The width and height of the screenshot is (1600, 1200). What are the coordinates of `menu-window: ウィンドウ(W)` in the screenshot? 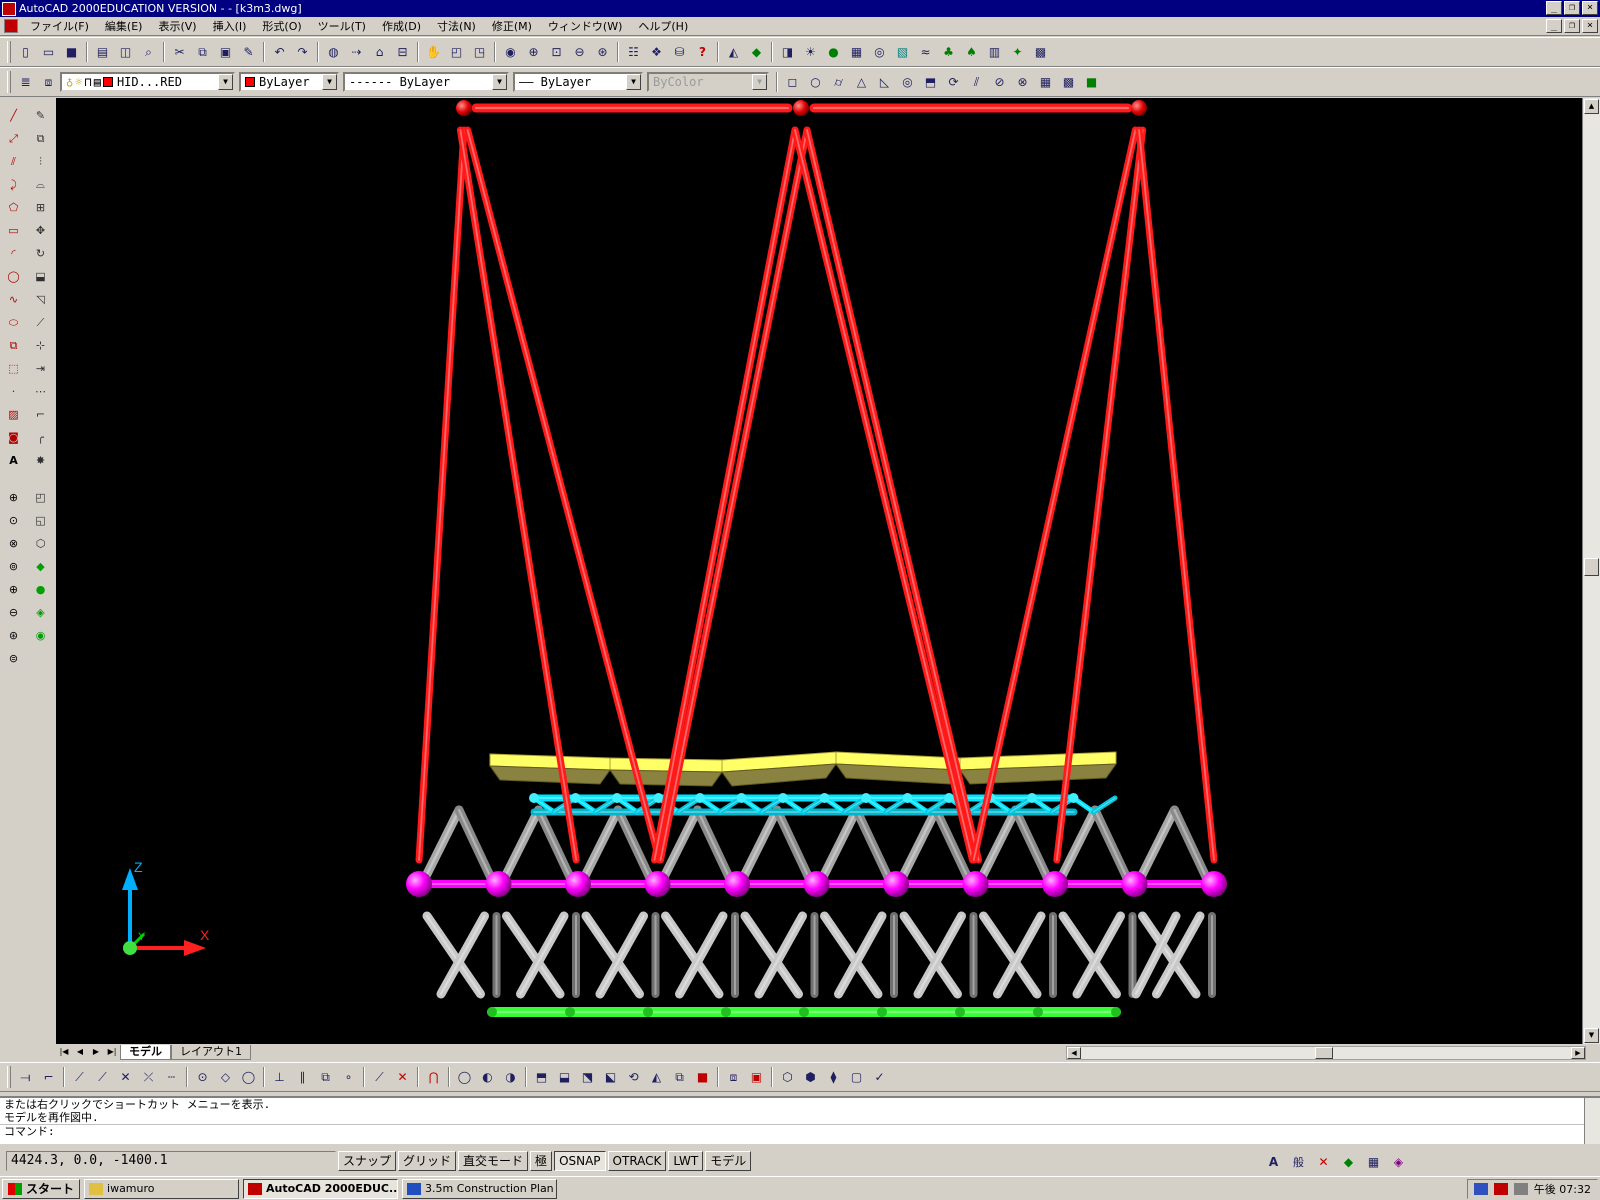 It's located at (585, 26).